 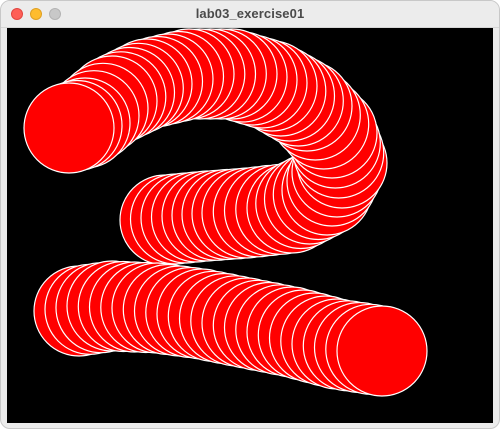 What do you see at coordinates (382, 351) in the screenshot?
I see `bottom-trail-circle` at bounding box center [382, 351].